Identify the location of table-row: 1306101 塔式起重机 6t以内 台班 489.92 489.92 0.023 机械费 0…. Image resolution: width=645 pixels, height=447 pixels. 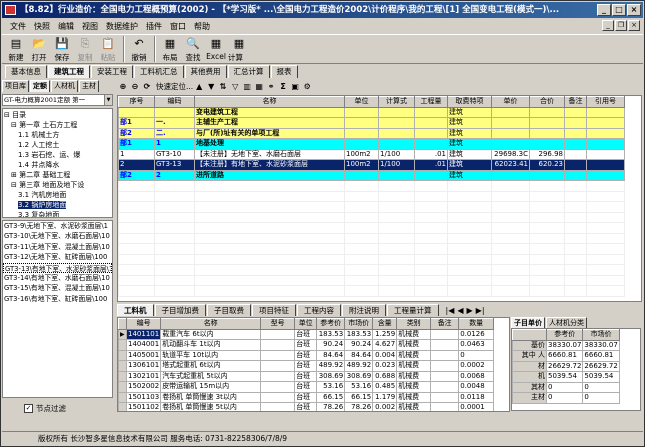
(306, 366).